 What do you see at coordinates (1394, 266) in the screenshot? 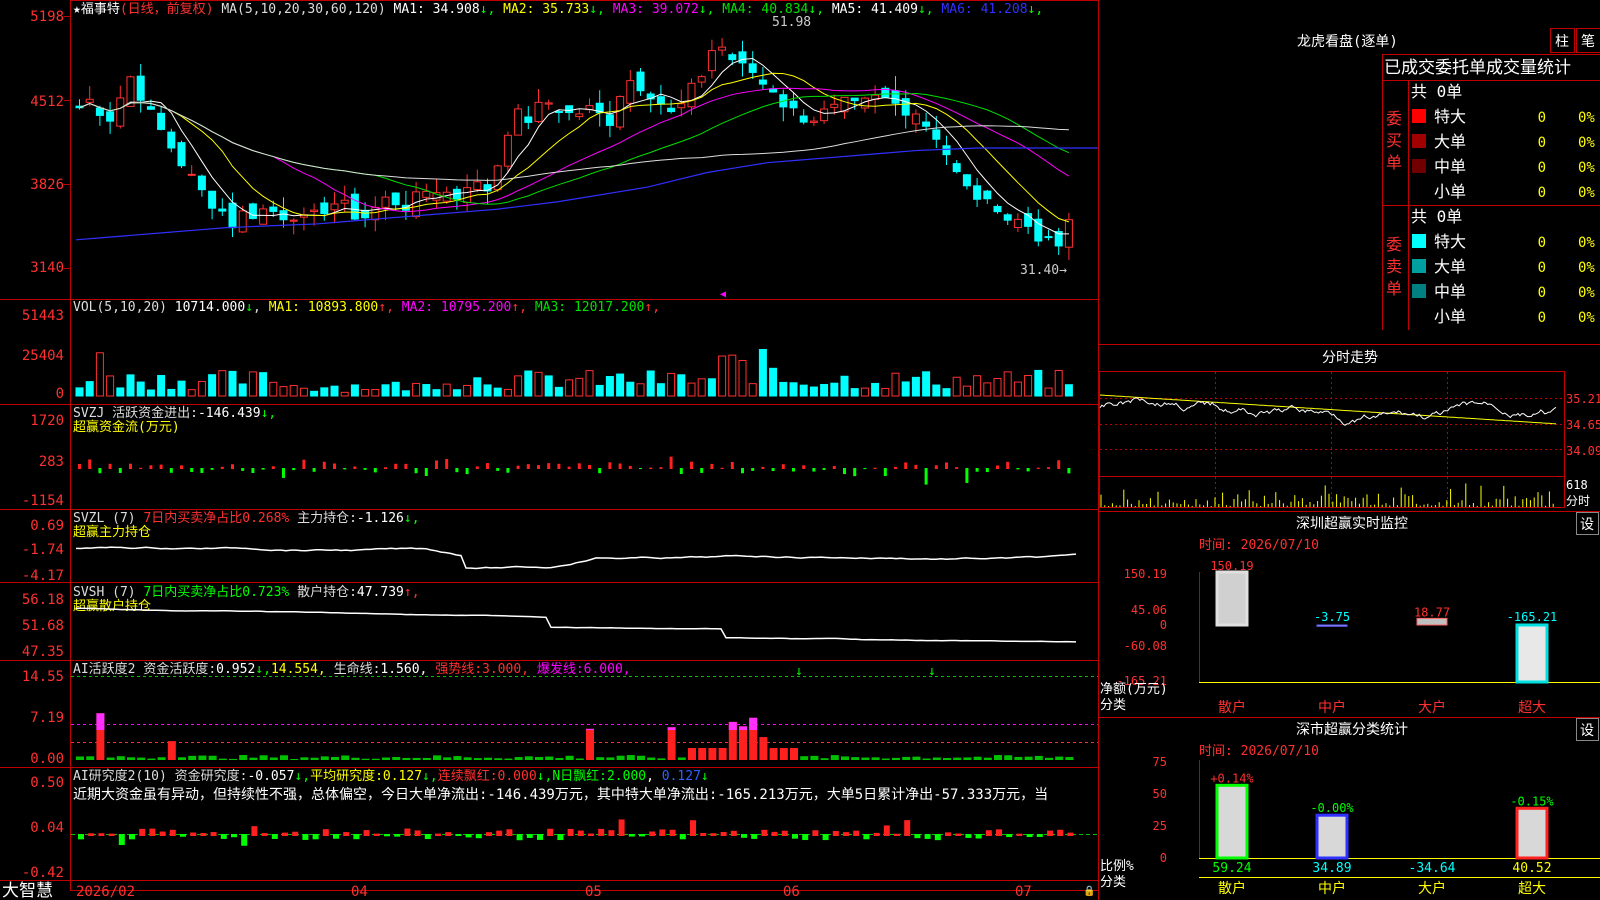
I see `sell-orders-label: 委卖单` at bounding box center [1394, 266].